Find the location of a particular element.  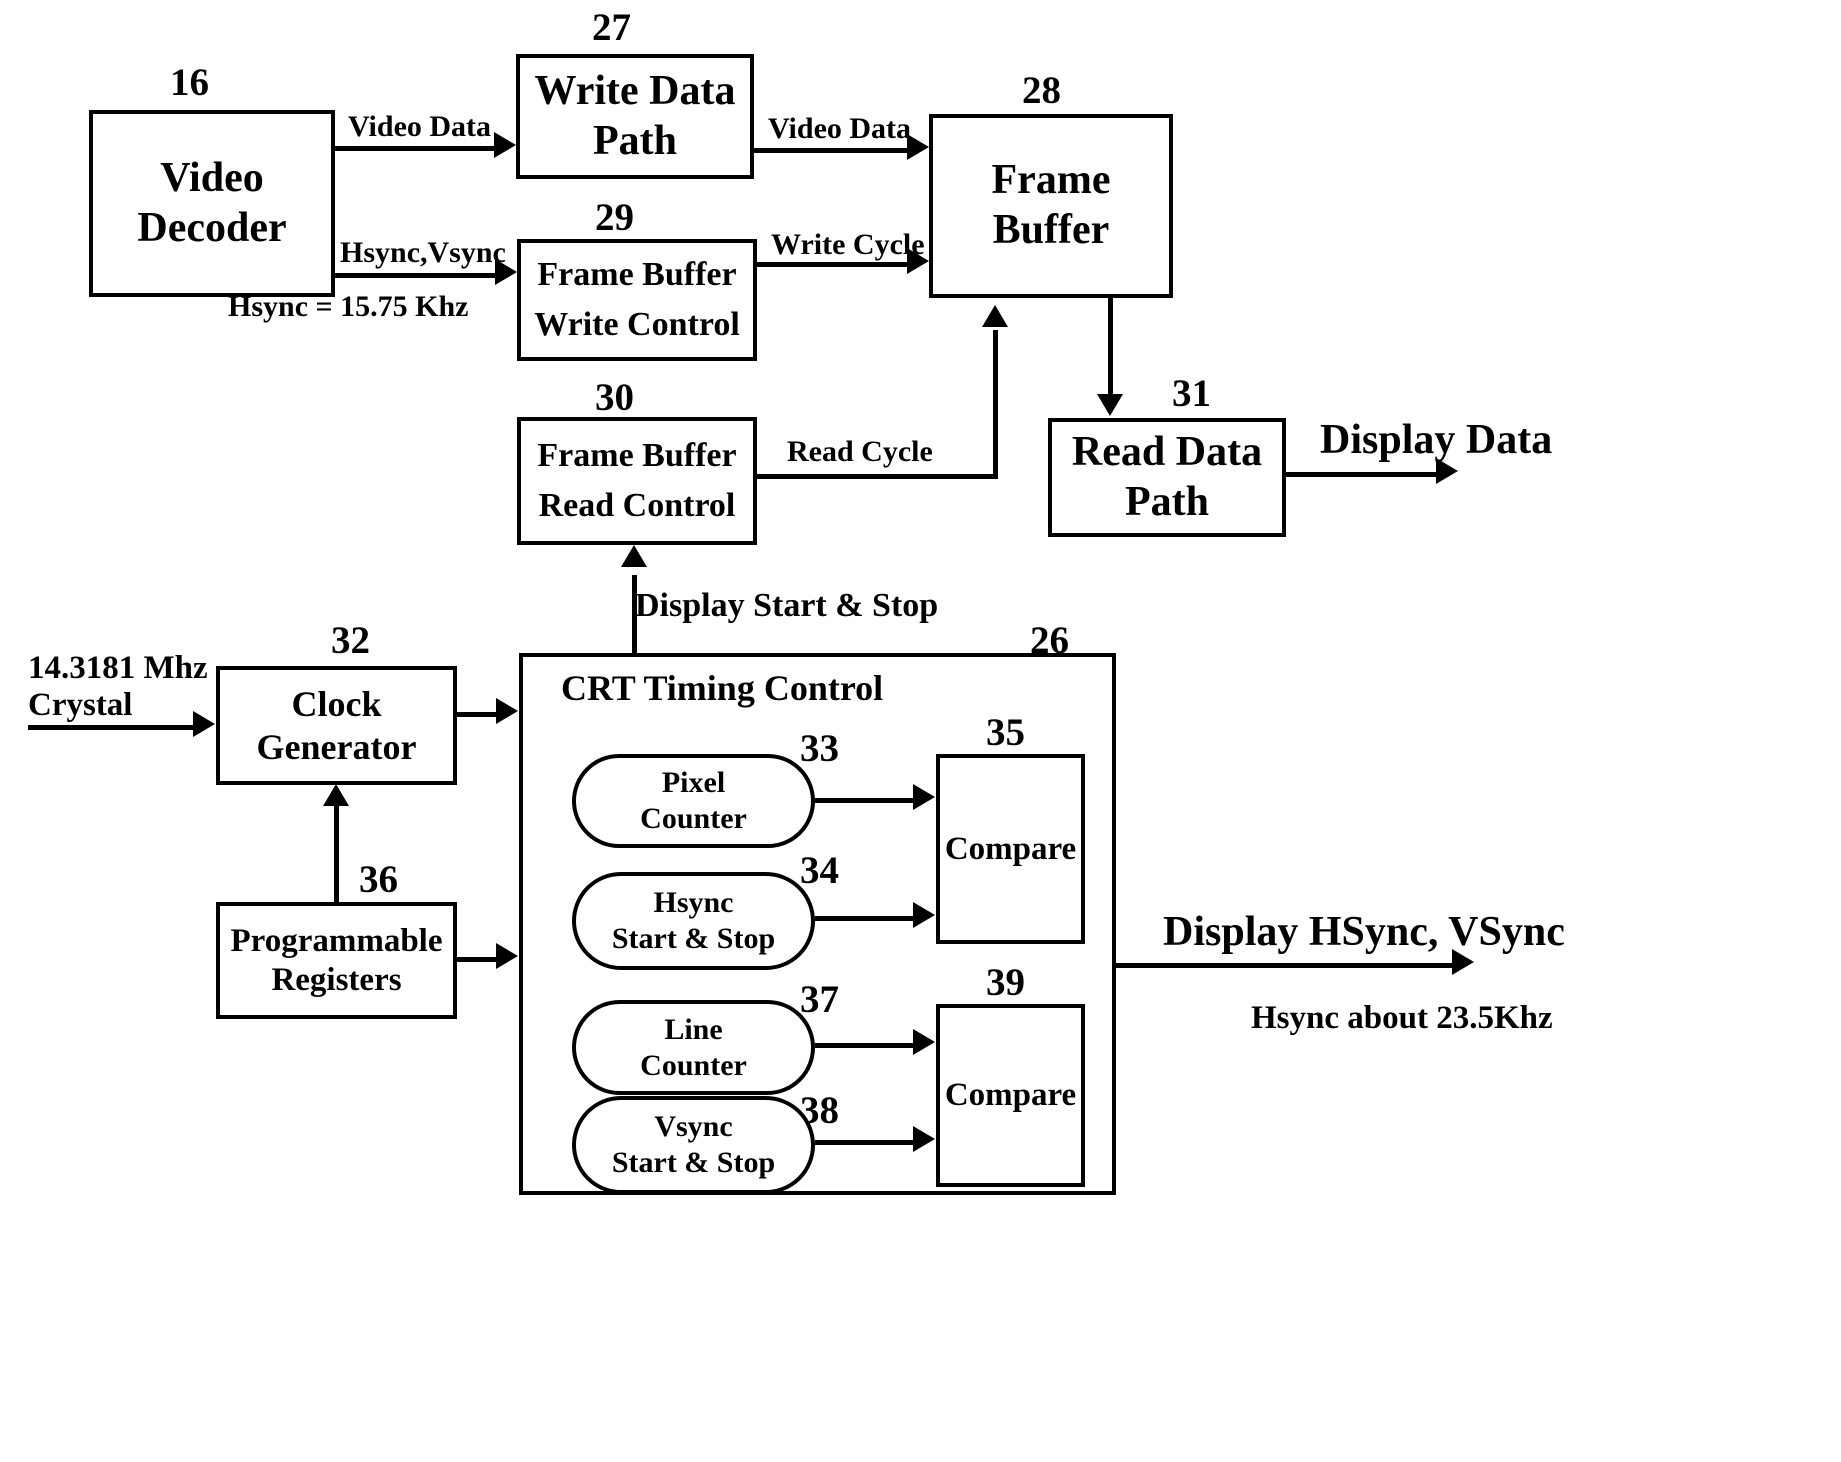

video-decoder-line1: Video is located at coordinates (212, 177).